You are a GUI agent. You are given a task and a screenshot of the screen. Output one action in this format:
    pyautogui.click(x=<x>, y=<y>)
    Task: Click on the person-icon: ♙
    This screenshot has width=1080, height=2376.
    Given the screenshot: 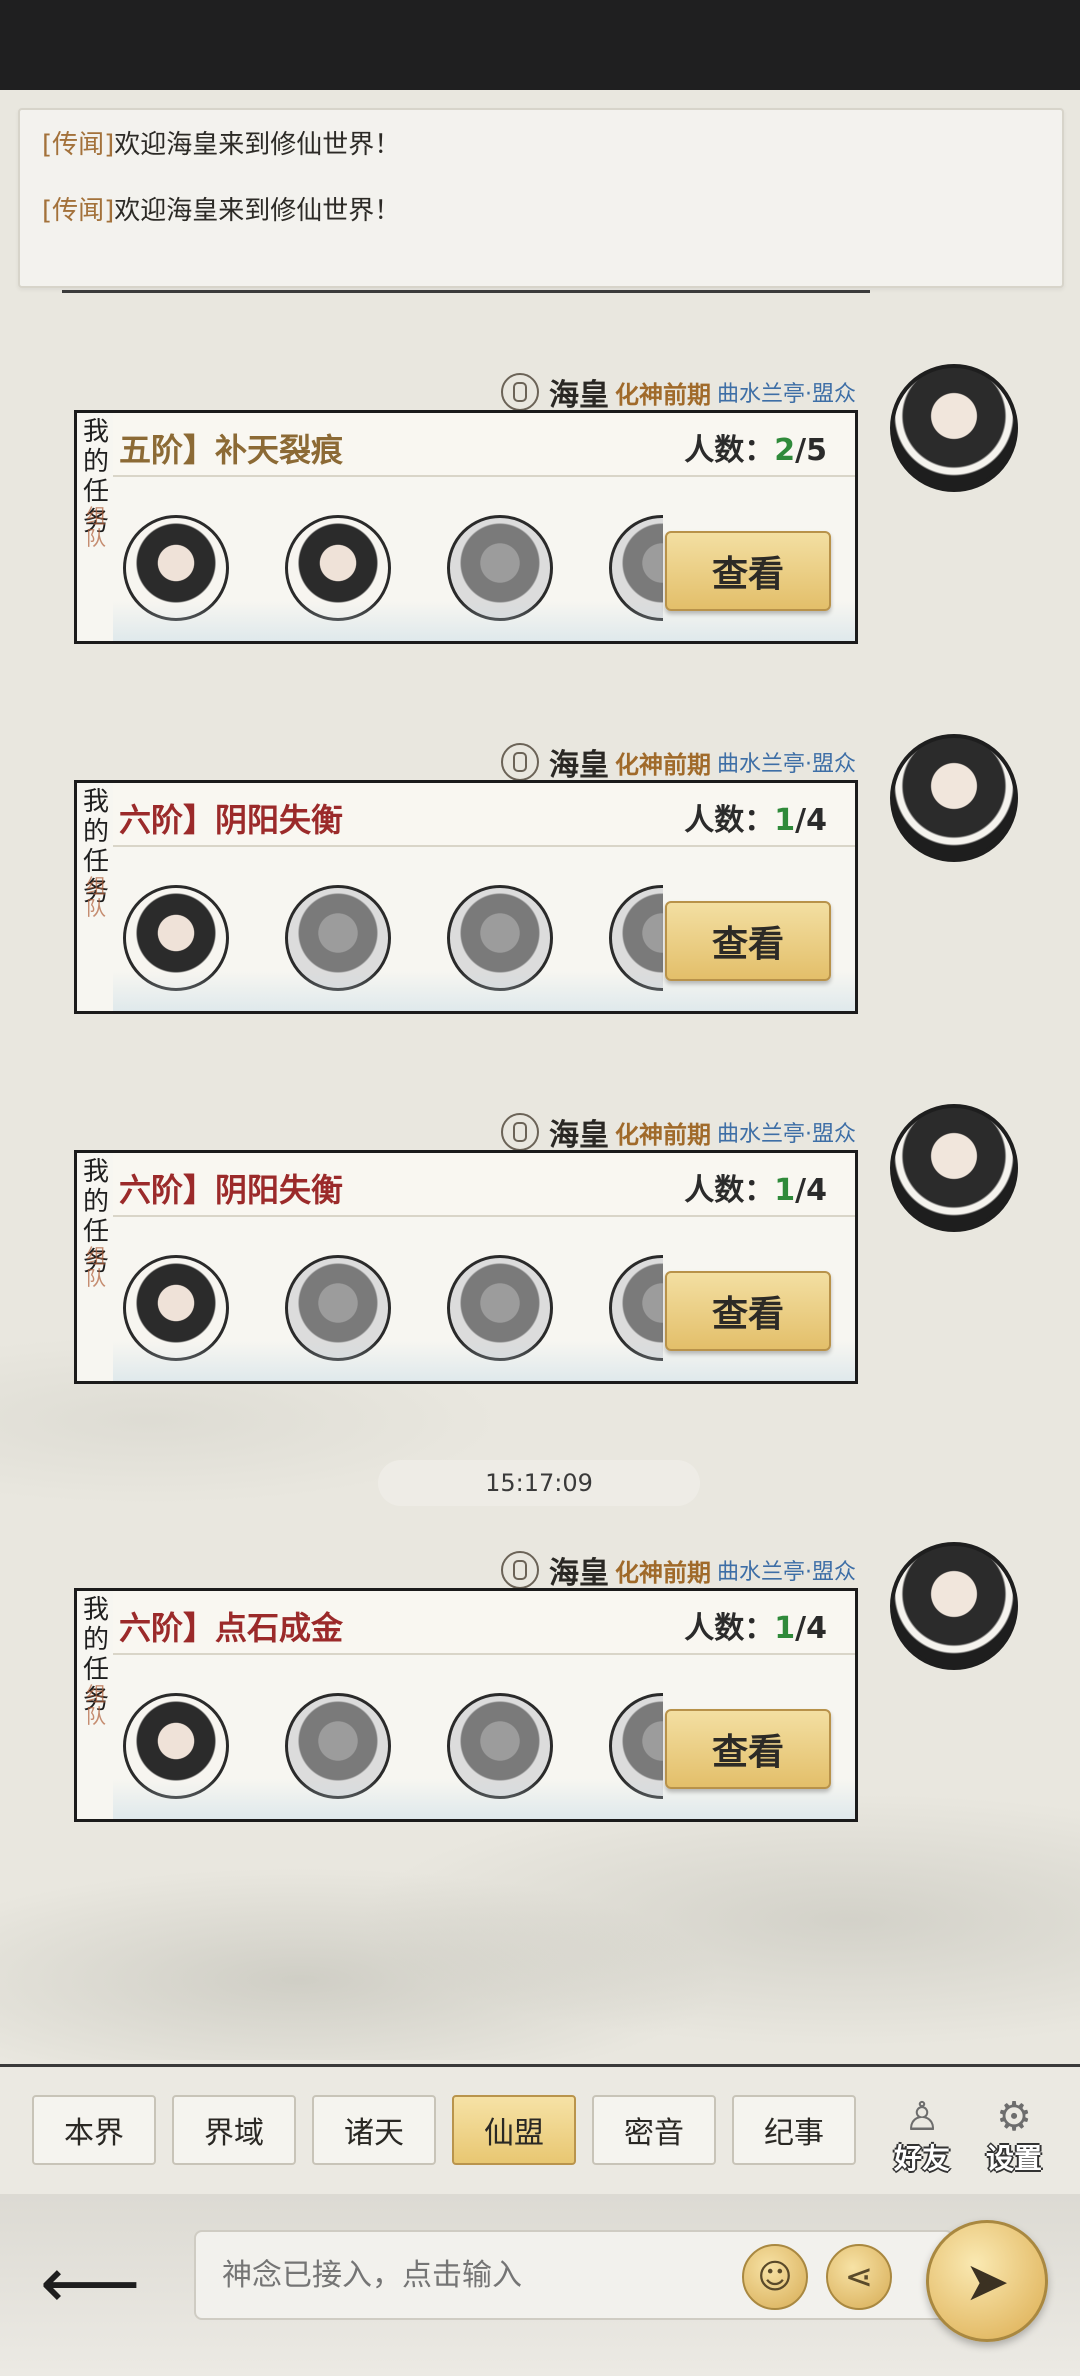 What is the action you would take?
    pyautogui.click(x=922, y=2117)
    